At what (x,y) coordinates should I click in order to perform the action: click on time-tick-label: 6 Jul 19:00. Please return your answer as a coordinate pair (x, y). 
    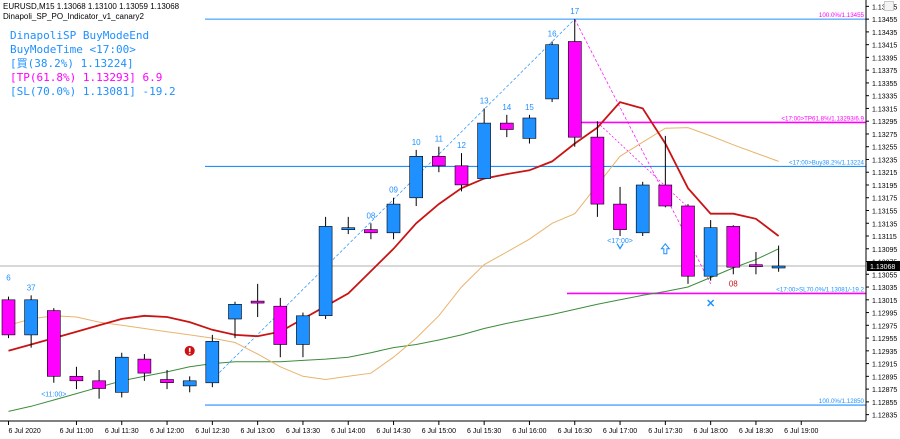
    Looking at the image, I should click on (801, 431).